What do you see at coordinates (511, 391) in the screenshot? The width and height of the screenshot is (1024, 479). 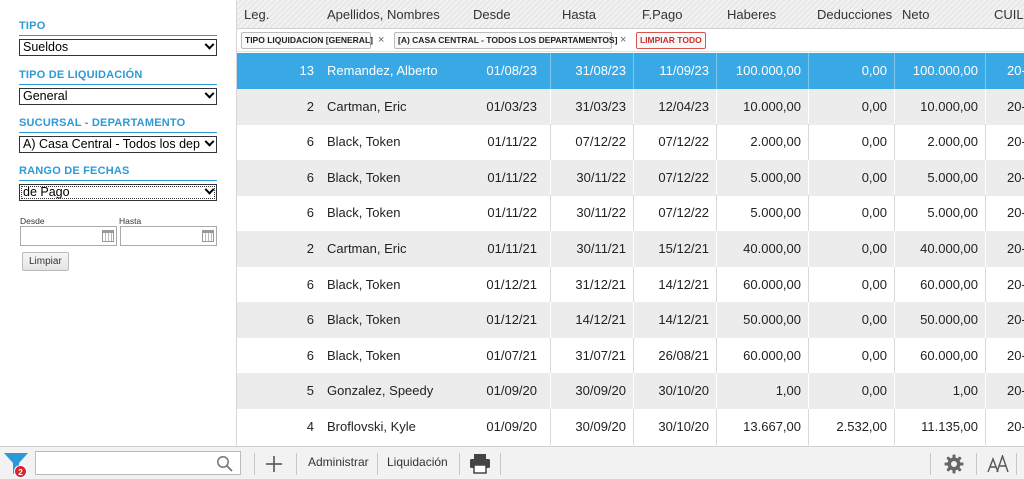 I see `cell-desde: 01/09/20` at bounding box center [511, 391].